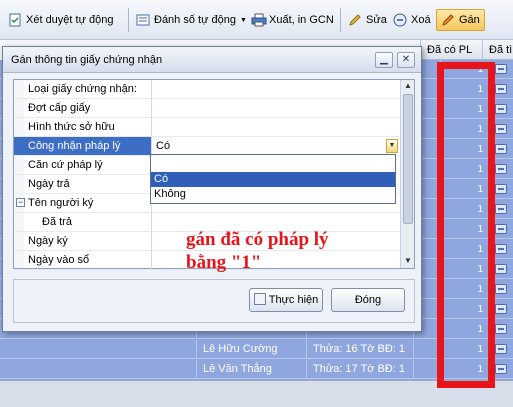 The height and width of the screenshot is (407, 513). What do you see at coordinates (15, 20) in the screenshot?
I see `document-check-icon` at bounding box center [15, 20].